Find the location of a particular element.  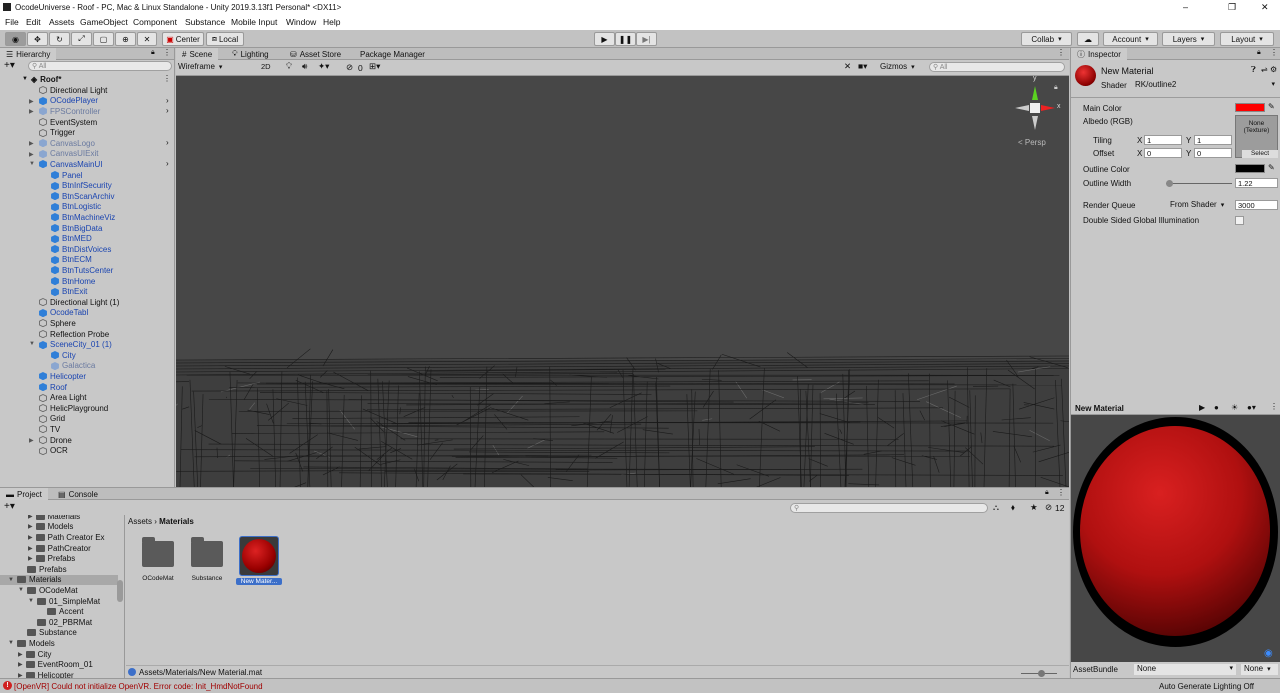

hierarchy-item: Reflection Probe is located at coordinates (71, 334).